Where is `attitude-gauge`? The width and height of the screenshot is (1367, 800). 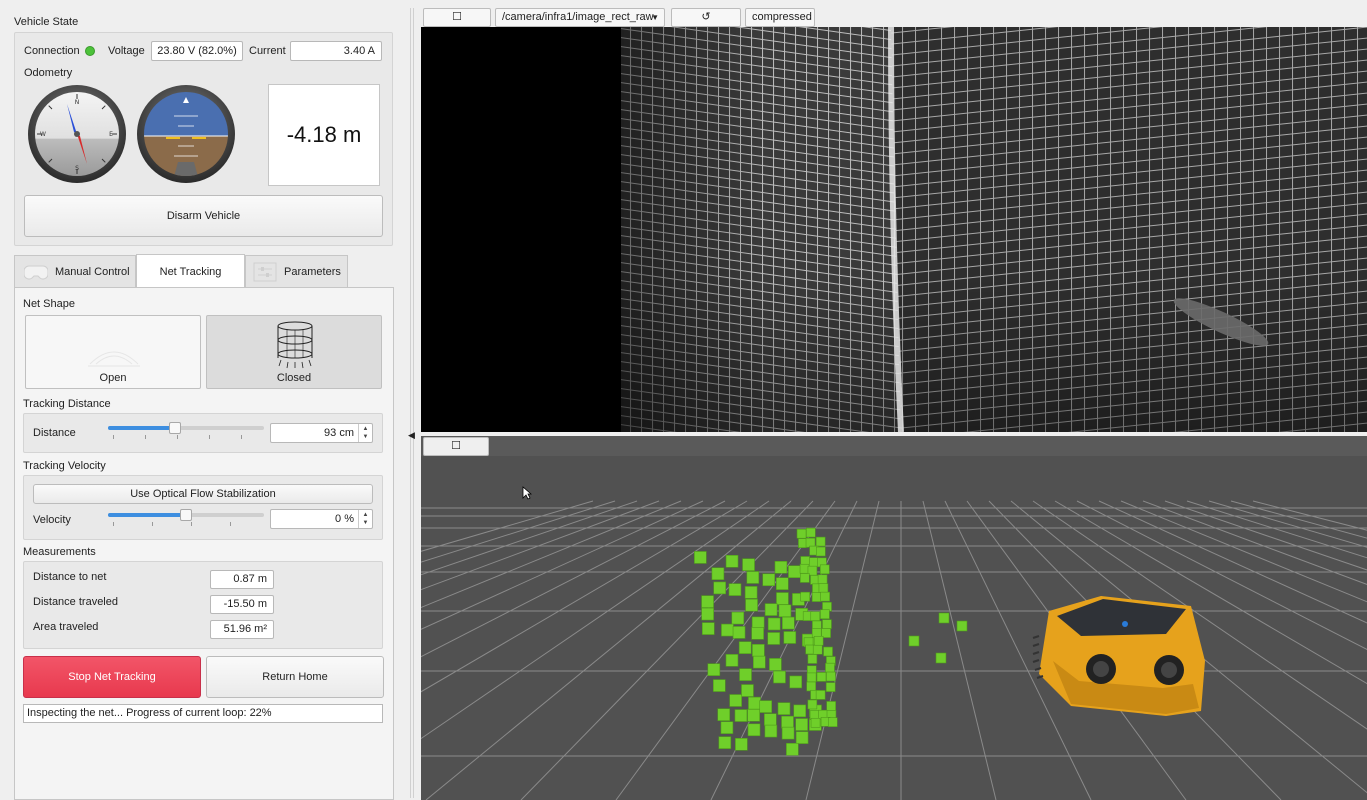
attitude-gauge is located at coordinates (186, 134).